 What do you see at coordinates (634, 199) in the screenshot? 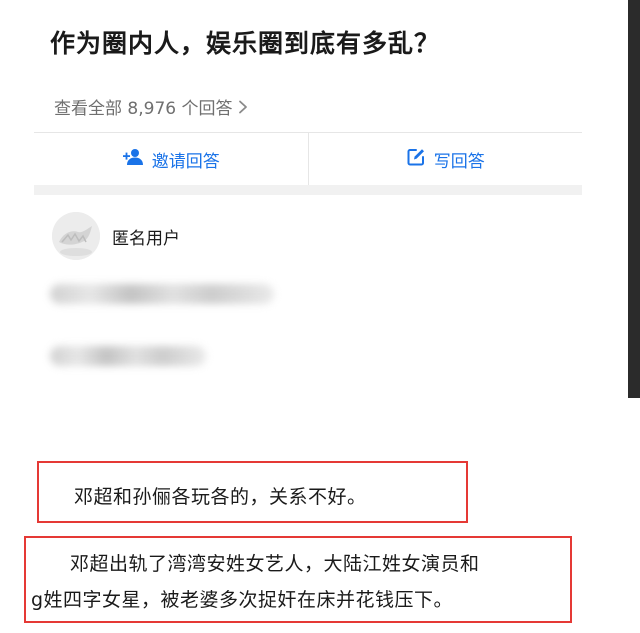
I see `screen-edge-bar` at bounding box center [634, 199].